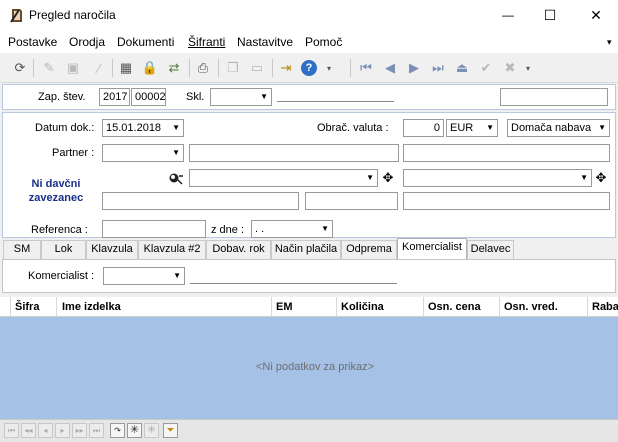 This screenshot has height=442, width=618. What do you see at coordinates (11, 430) in the screenshot?
I see `first-page-icon: ⏮` at bounding box center [11, 430].